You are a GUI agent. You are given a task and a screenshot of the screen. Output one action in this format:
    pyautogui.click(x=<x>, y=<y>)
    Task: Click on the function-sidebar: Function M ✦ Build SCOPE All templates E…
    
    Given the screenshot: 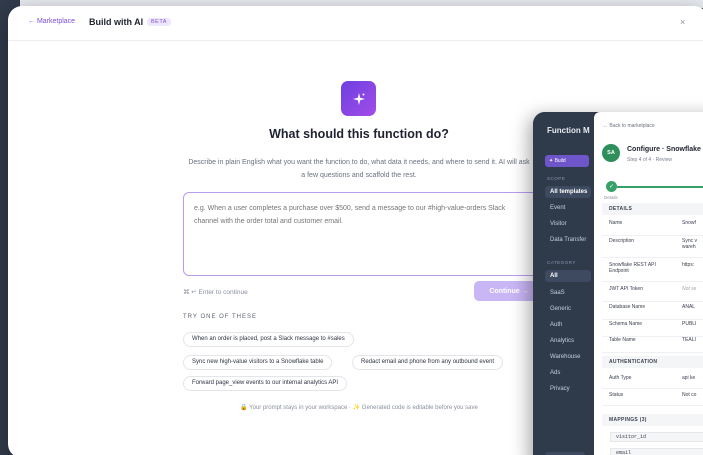 What is the action you would take?
    pyautogui.click(x=563, y=283)
    